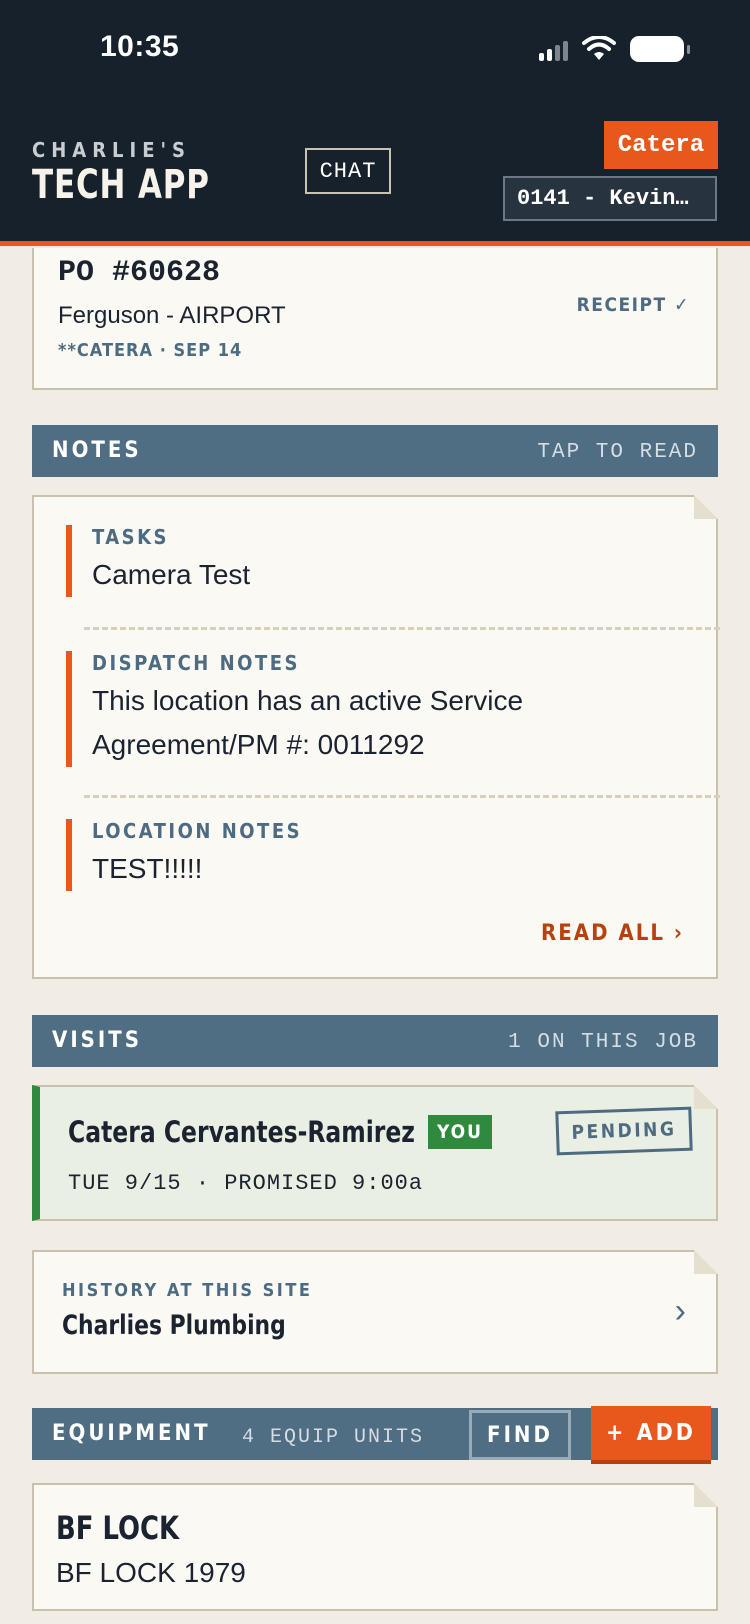 This screenshot has width=750, height=1624. What do you see at coordinates (333, 1437) in the screenshot?
I see `equipment-count: 4 EQUIP UNITS` at bounding box center [333, 1437].